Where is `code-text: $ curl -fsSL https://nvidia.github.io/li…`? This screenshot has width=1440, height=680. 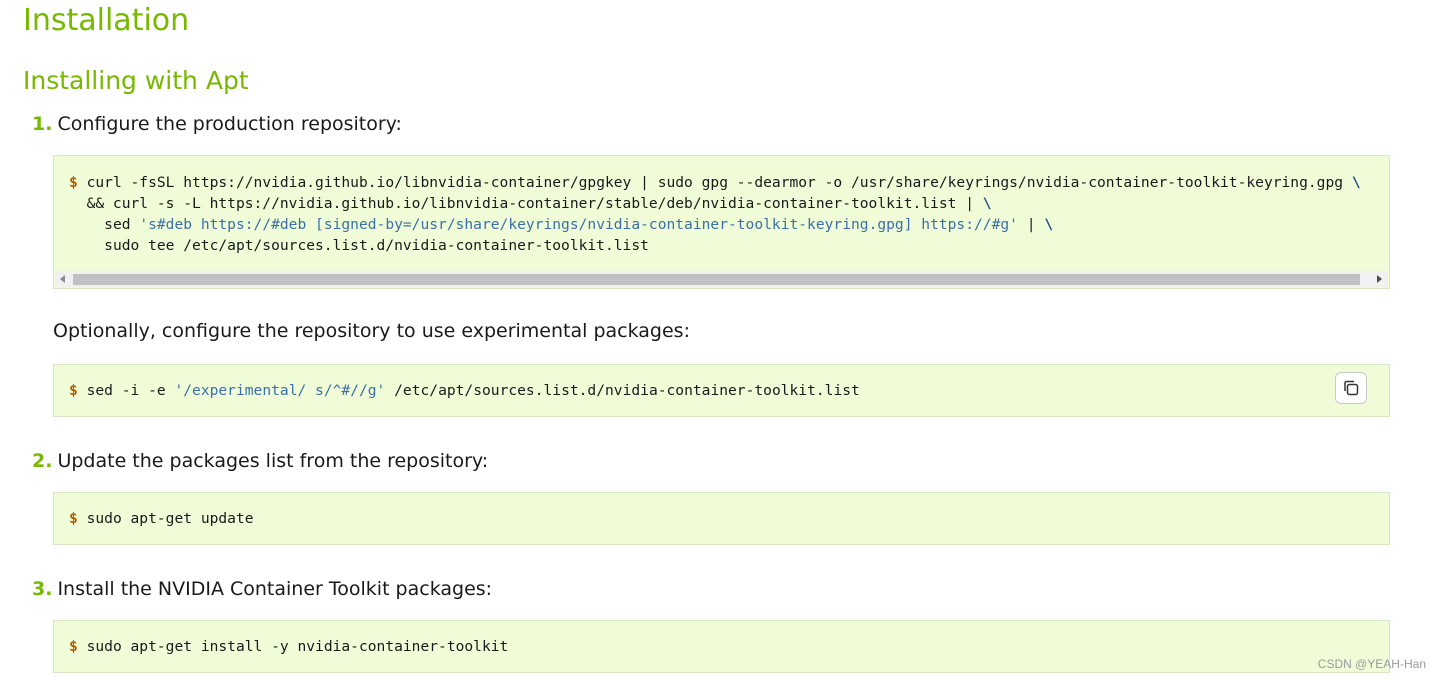
code-text: $ curl -fsSL https://nvidia.github.io/li… is located at coordinates (715, 214).